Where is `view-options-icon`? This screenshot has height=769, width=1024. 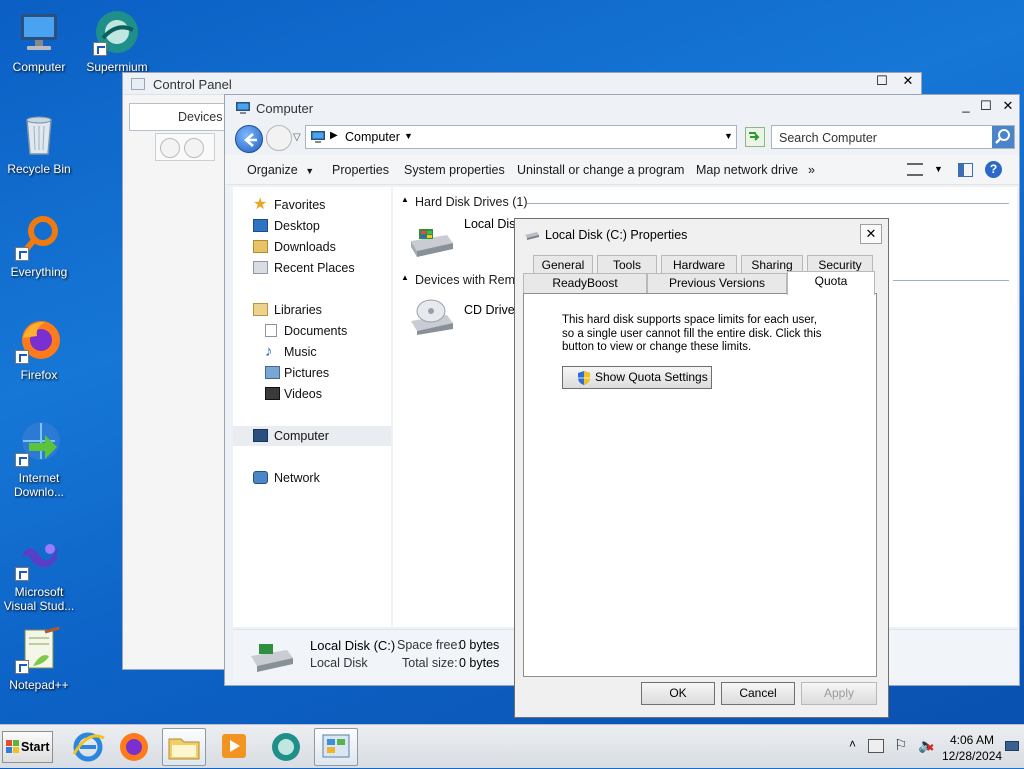 view-options-icon is located at coordinates (915, 169).